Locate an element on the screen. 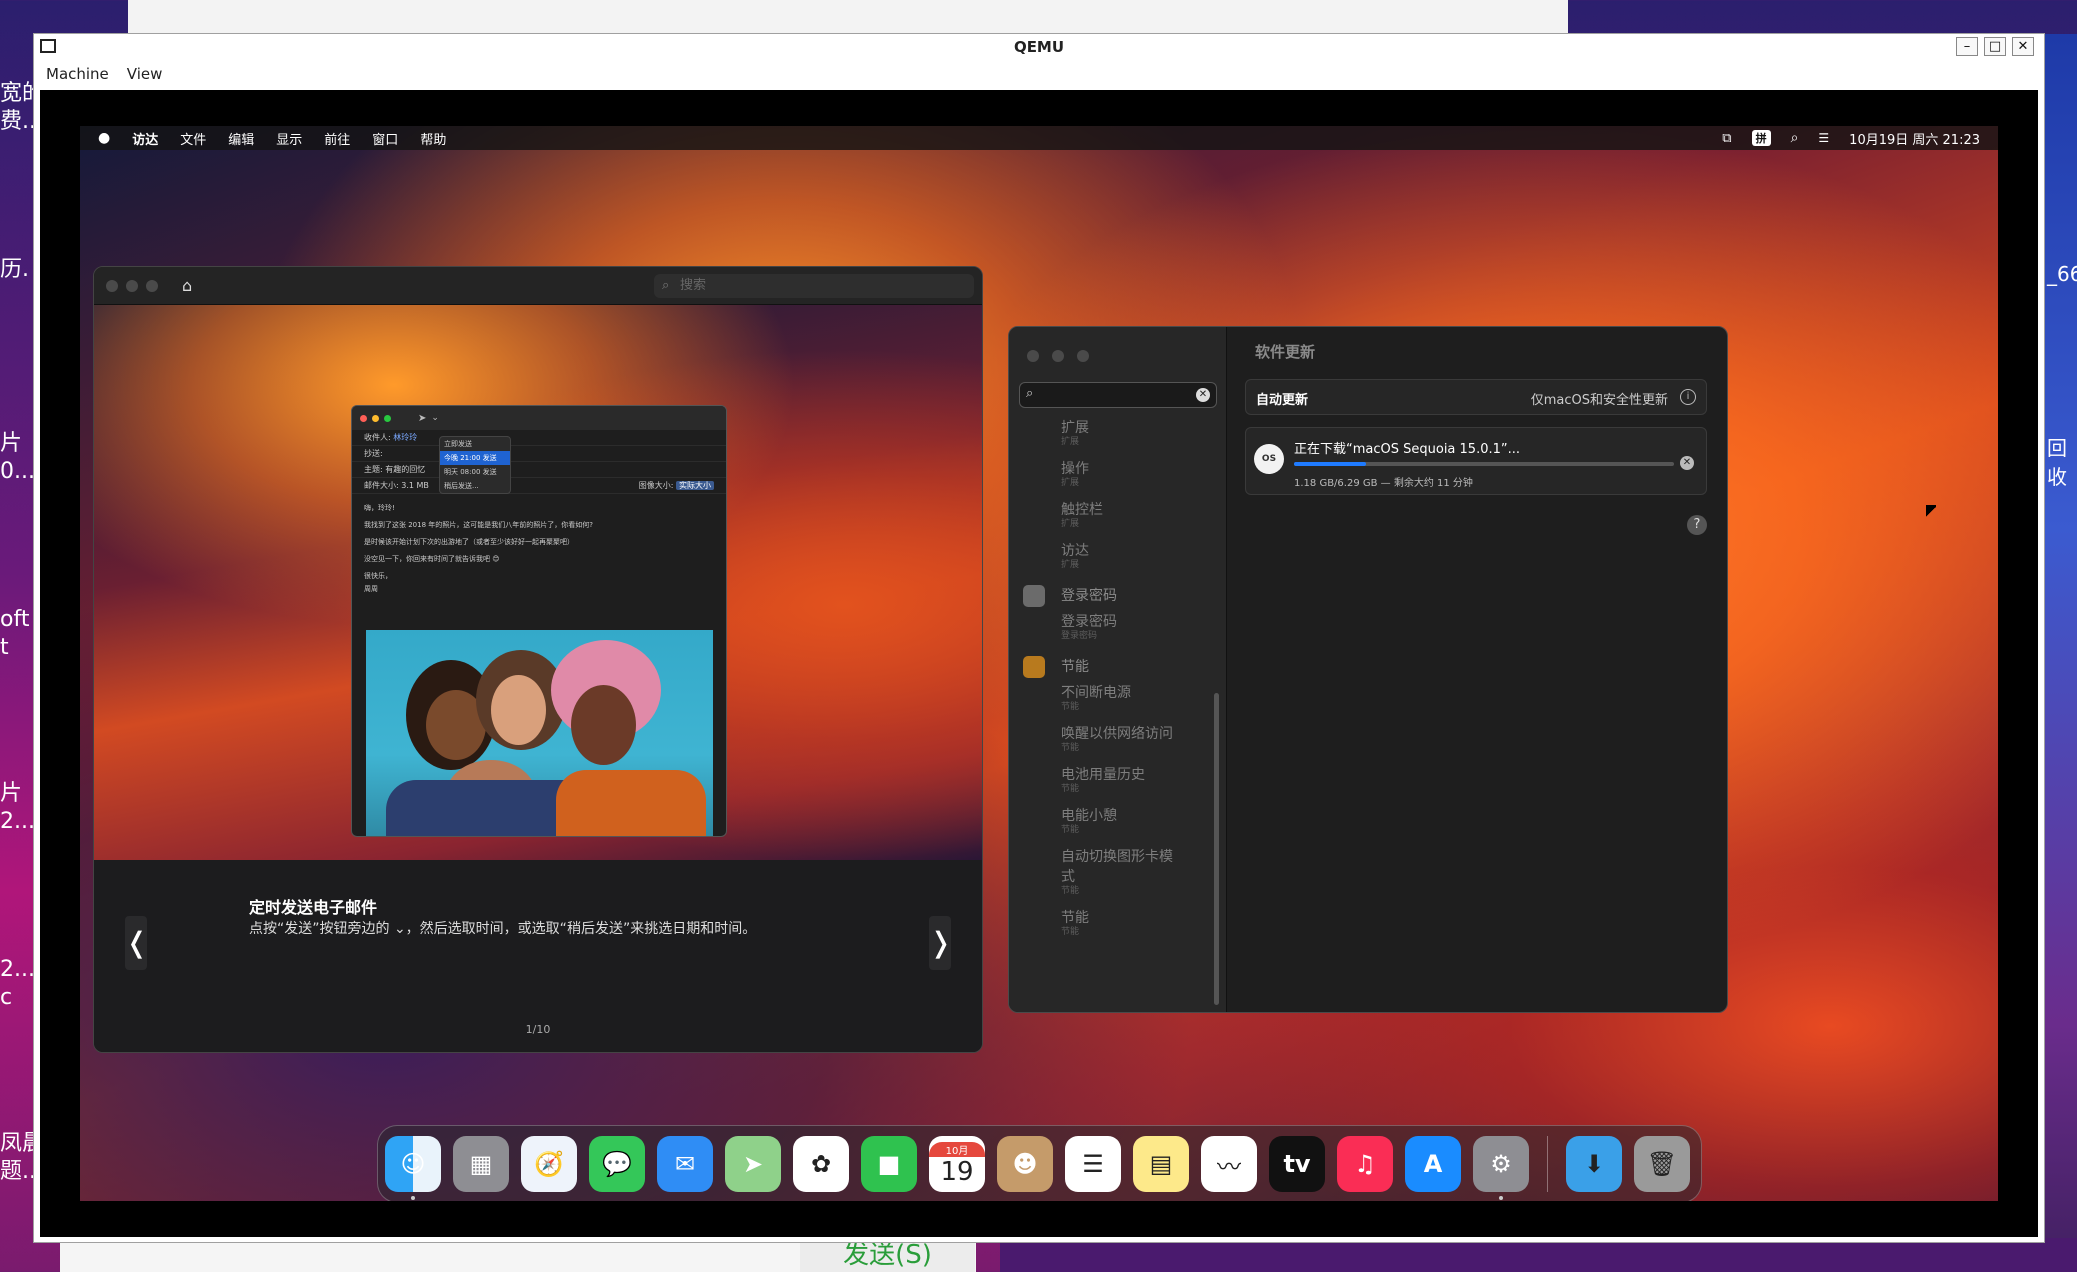 The image size is (2077, 1272). host-text: t is located at coordinates (4, 647).